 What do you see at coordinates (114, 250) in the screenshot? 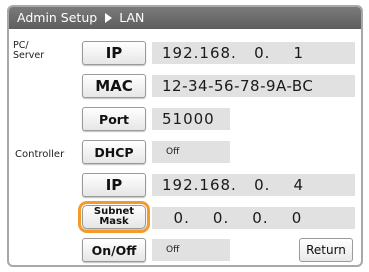
I see `onoff-button: On/Off` at bounding box center [114, 250].